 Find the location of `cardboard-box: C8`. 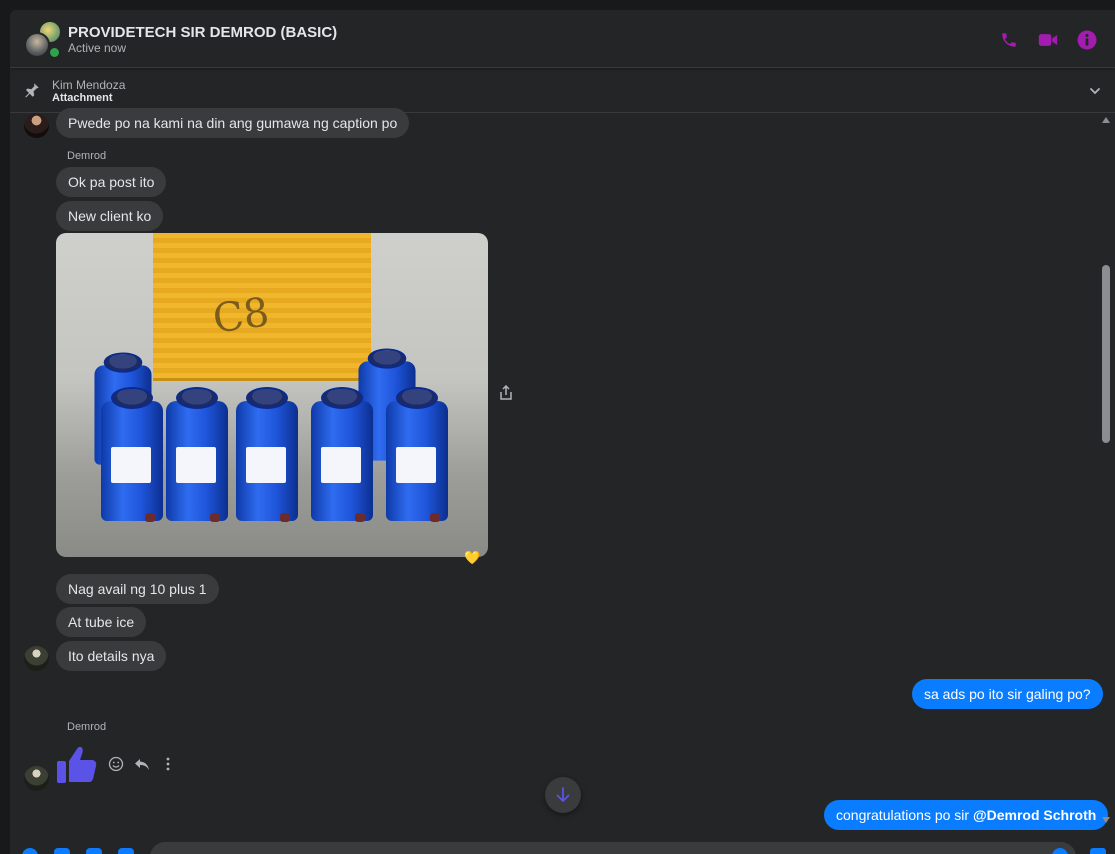

cardboard-box: C8 is located at coordinates (262, 307).